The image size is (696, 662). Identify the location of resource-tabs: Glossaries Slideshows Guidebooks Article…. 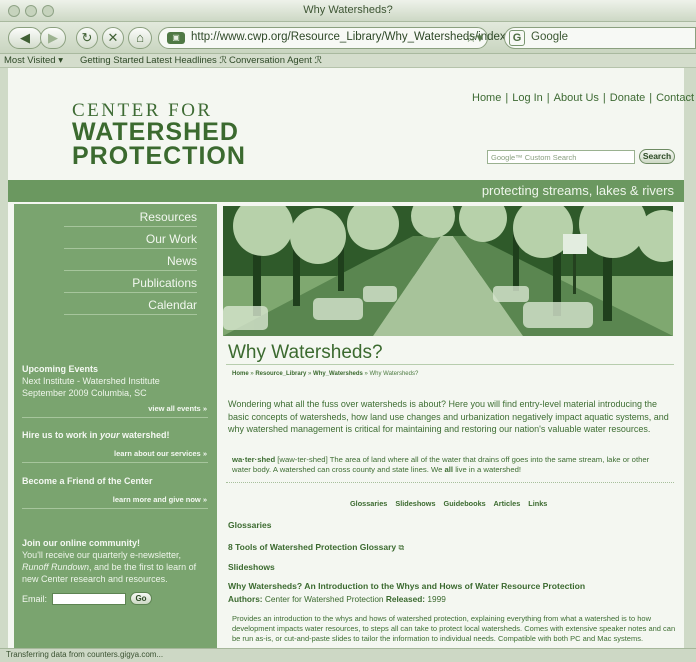
(451, 503).